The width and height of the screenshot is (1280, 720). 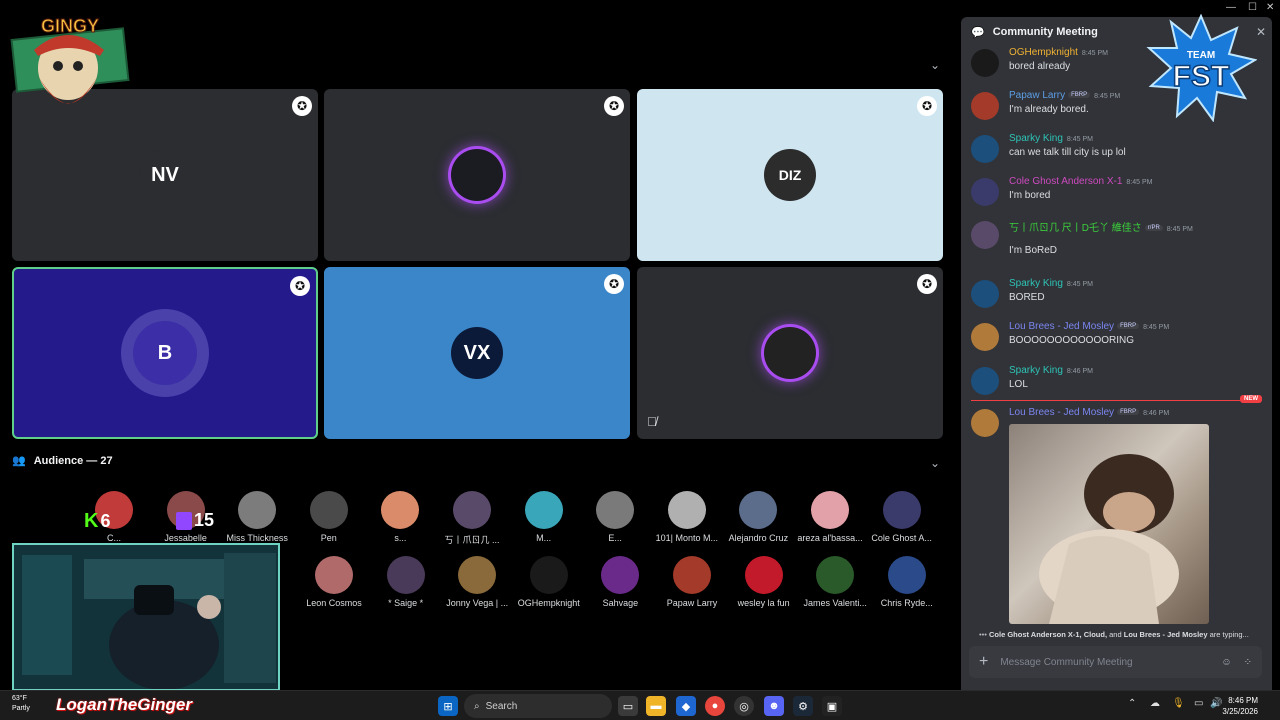 What do you see at coordinates (1252, 7) in the screenshot?
I see `maximize-button: ☐` at bounding box center [1252, 7].